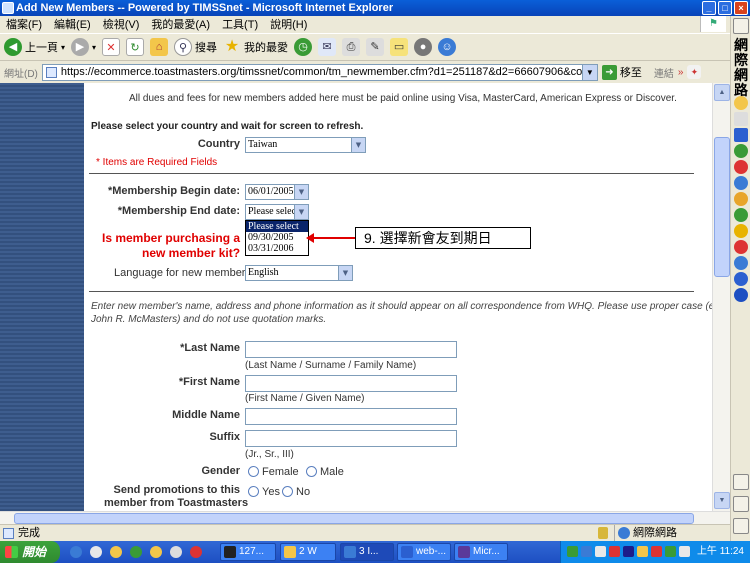 Image resolution: width=750 pixels, height=563 pixels. I want to click on system-tray: 上午 11:24, so click(655, 552).